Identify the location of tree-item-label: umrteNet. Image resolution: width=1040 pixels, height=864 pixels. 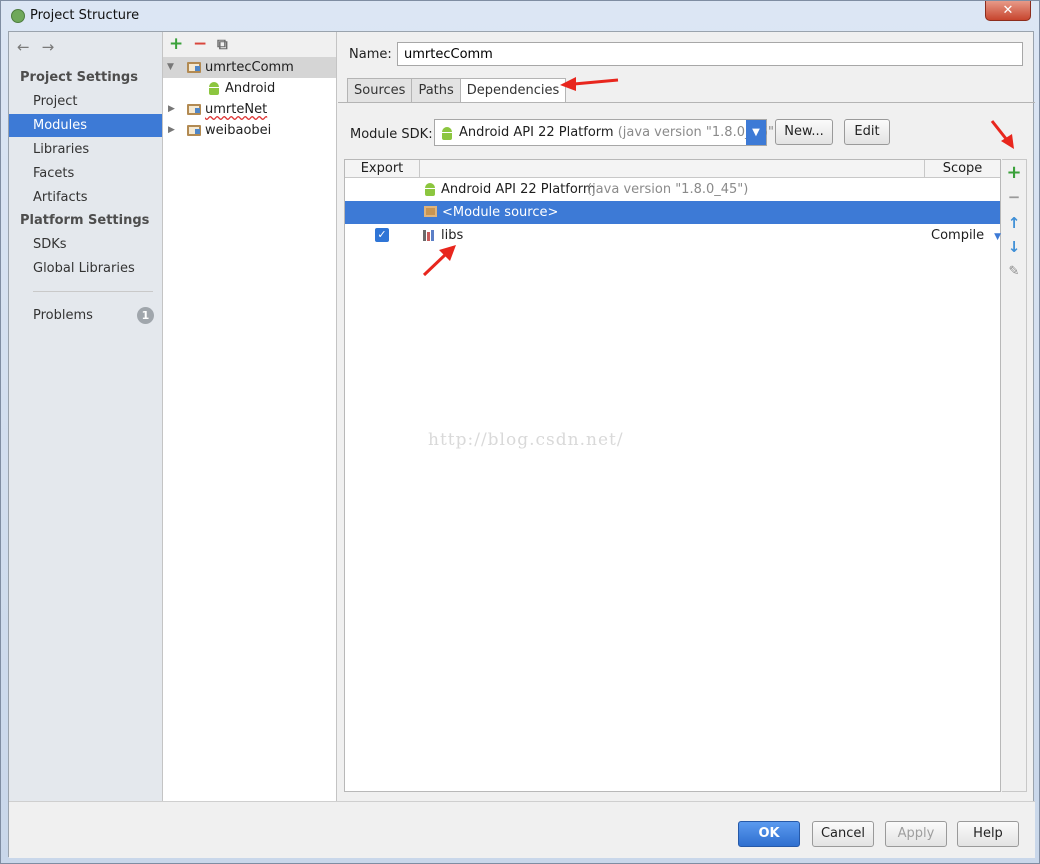
(236, 109).